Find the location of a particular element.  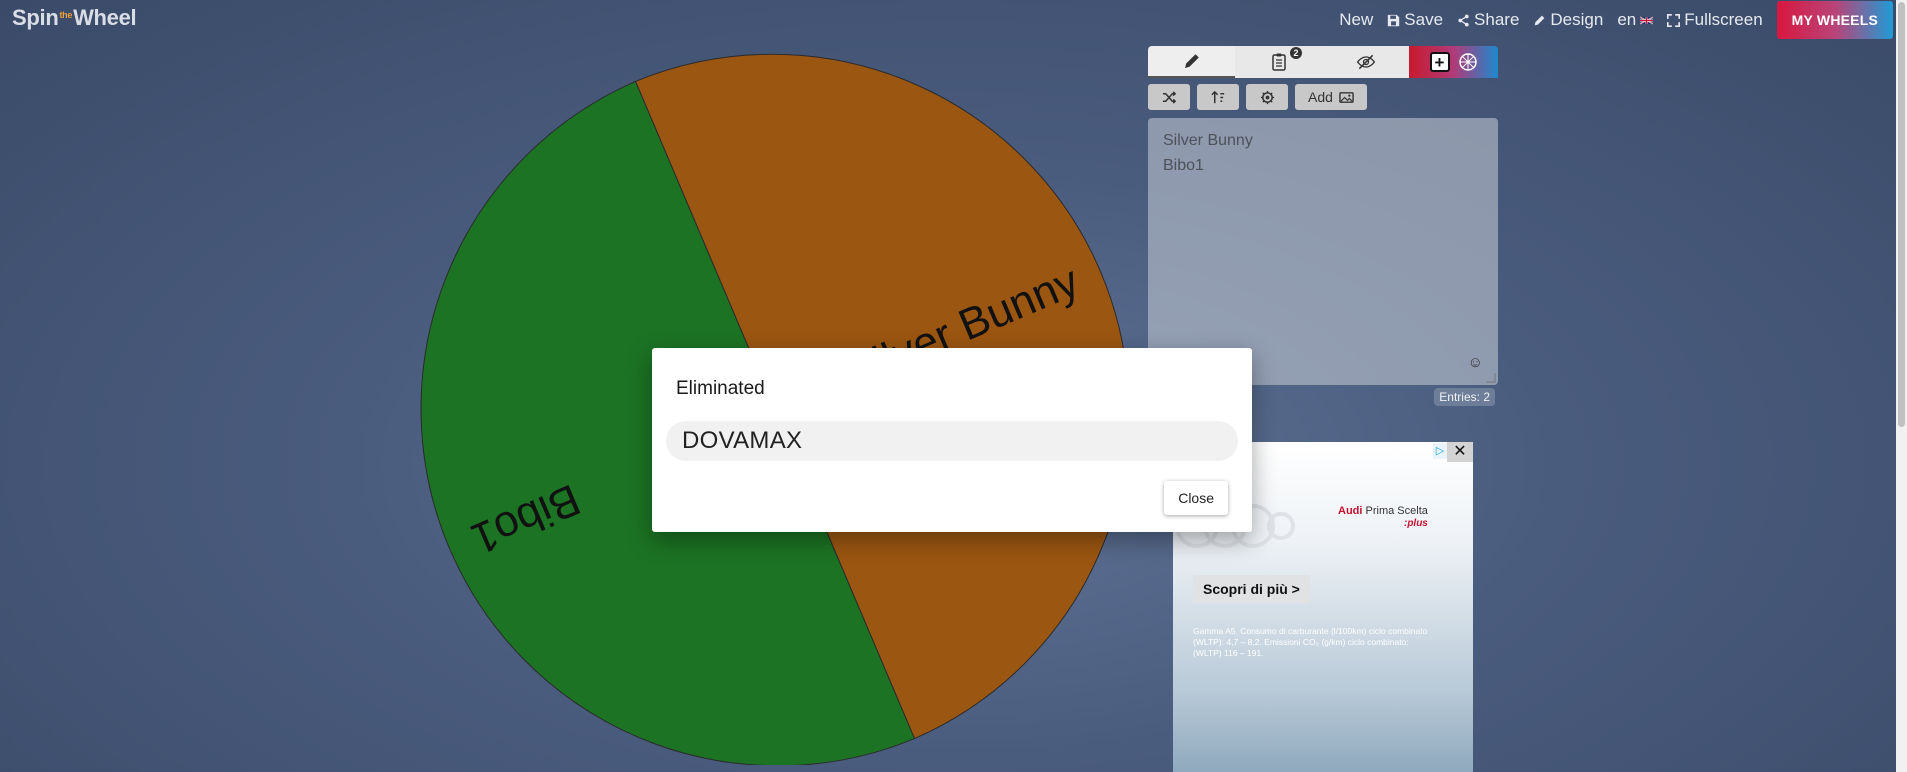

close-button: Close is located at coordinates (1196, 498).